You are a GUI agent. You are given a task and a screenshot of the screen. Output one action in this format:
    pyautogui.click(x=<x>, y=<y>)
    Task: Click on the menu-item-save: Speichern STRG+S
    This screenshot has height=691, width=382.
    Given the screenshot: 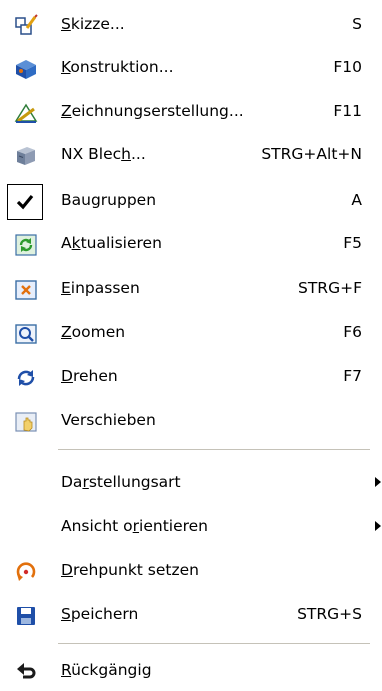 What is the action you would take?
    pyautogui.click(x=191, y=614)
    